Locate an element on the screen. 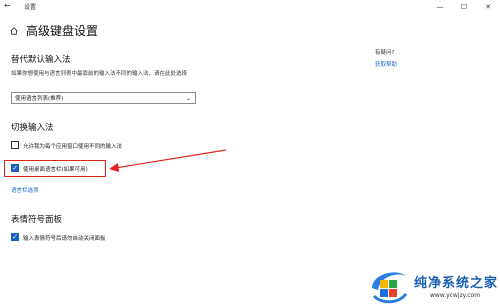  input-method-select: 使用语言列表(推荐) ⌄ is located at coordinates (103, 98).